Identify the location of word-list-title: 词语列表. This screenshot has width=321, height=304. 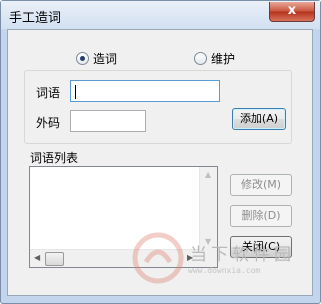
(54, 158).